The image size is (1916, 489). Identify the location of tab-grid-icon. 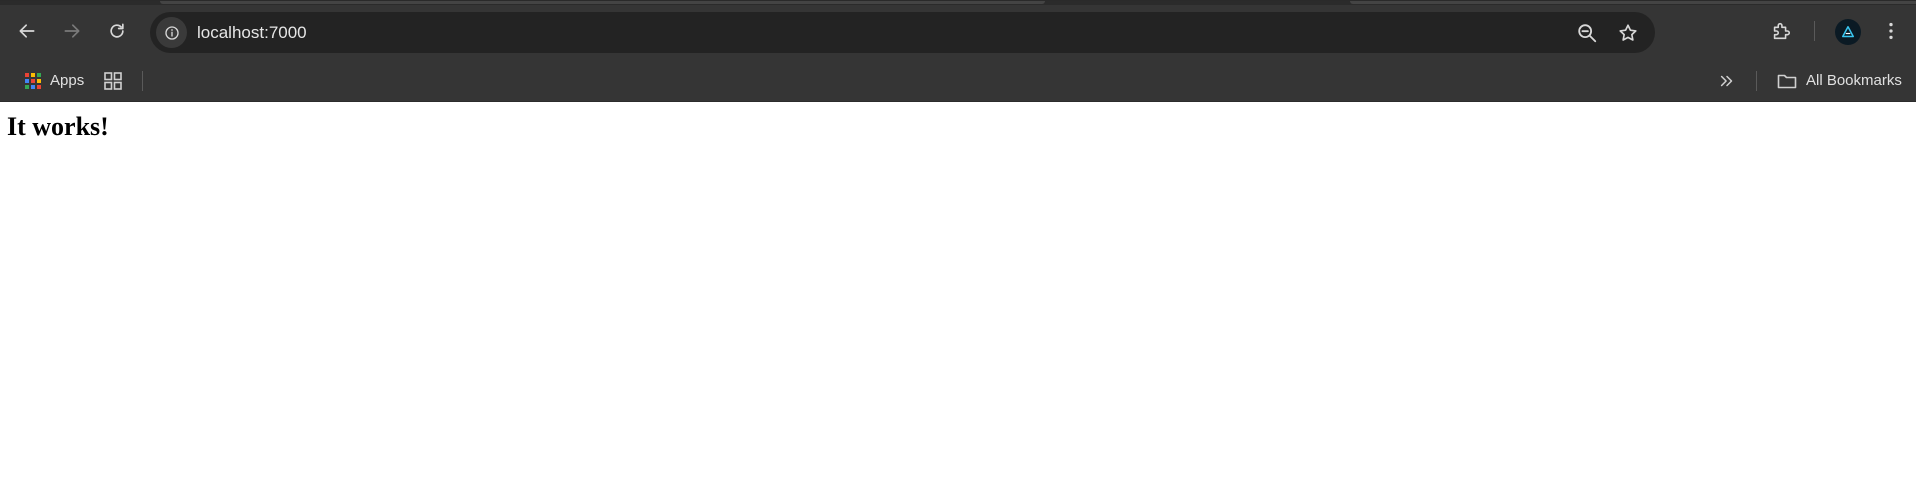
(113, 80).